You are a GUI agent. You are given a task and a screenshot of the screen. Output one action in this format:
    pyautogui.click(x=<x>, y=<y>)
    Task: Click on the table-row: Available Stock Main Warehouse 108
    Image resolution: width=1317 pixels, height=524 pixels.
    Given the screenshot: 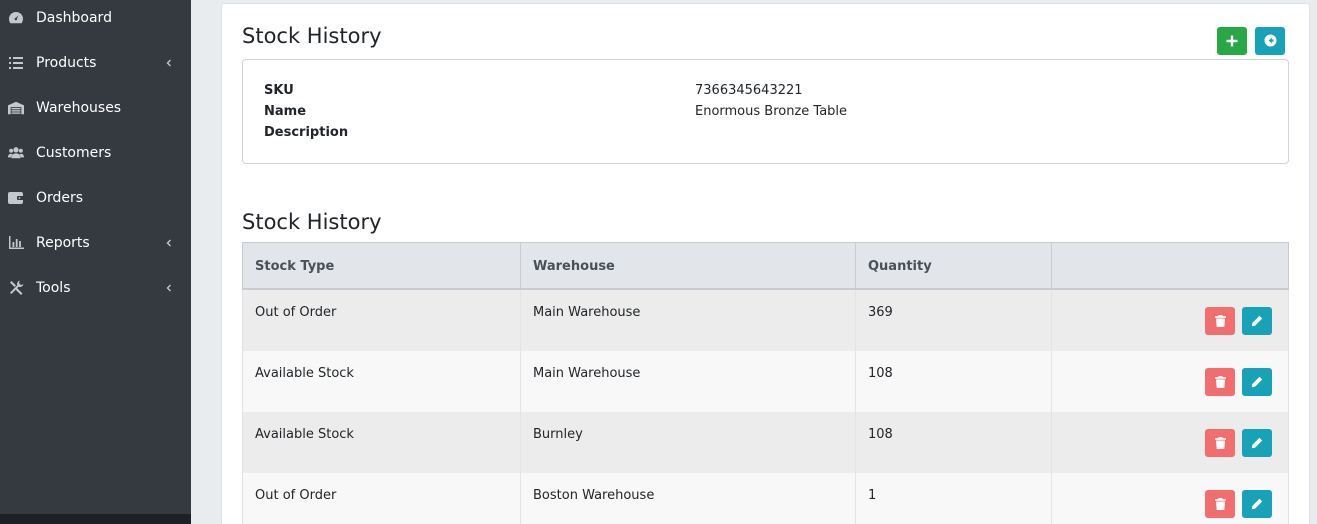 What is the action you would take?
    pyautogui.click(x=765, y=381)
    